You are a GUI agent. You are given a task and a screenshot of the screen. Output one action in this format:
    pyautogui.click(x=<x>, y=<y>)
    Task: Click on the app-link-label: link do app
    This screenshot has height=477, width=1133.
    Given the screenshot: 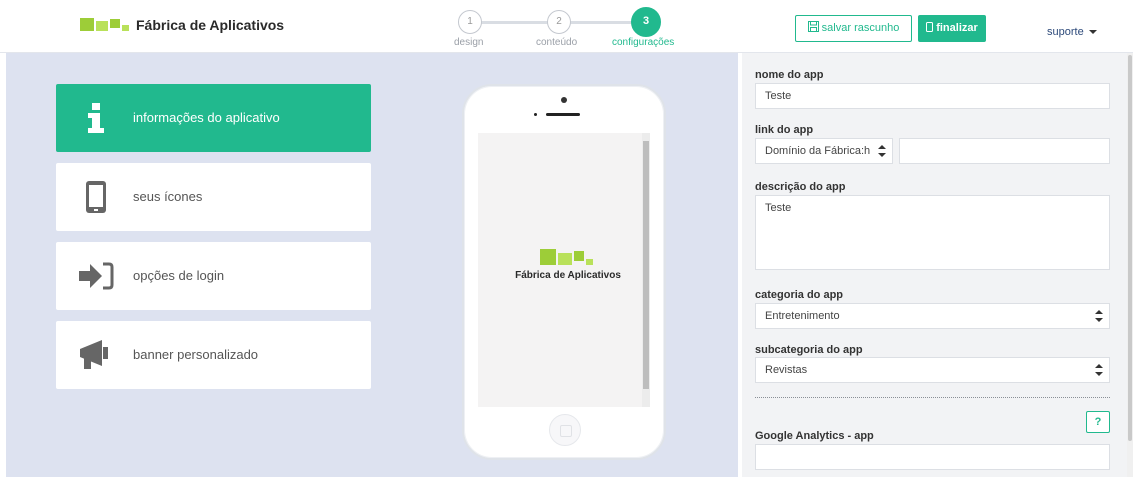 What is the action you would take?
    pyautogui.click(x=784, y=130)
    